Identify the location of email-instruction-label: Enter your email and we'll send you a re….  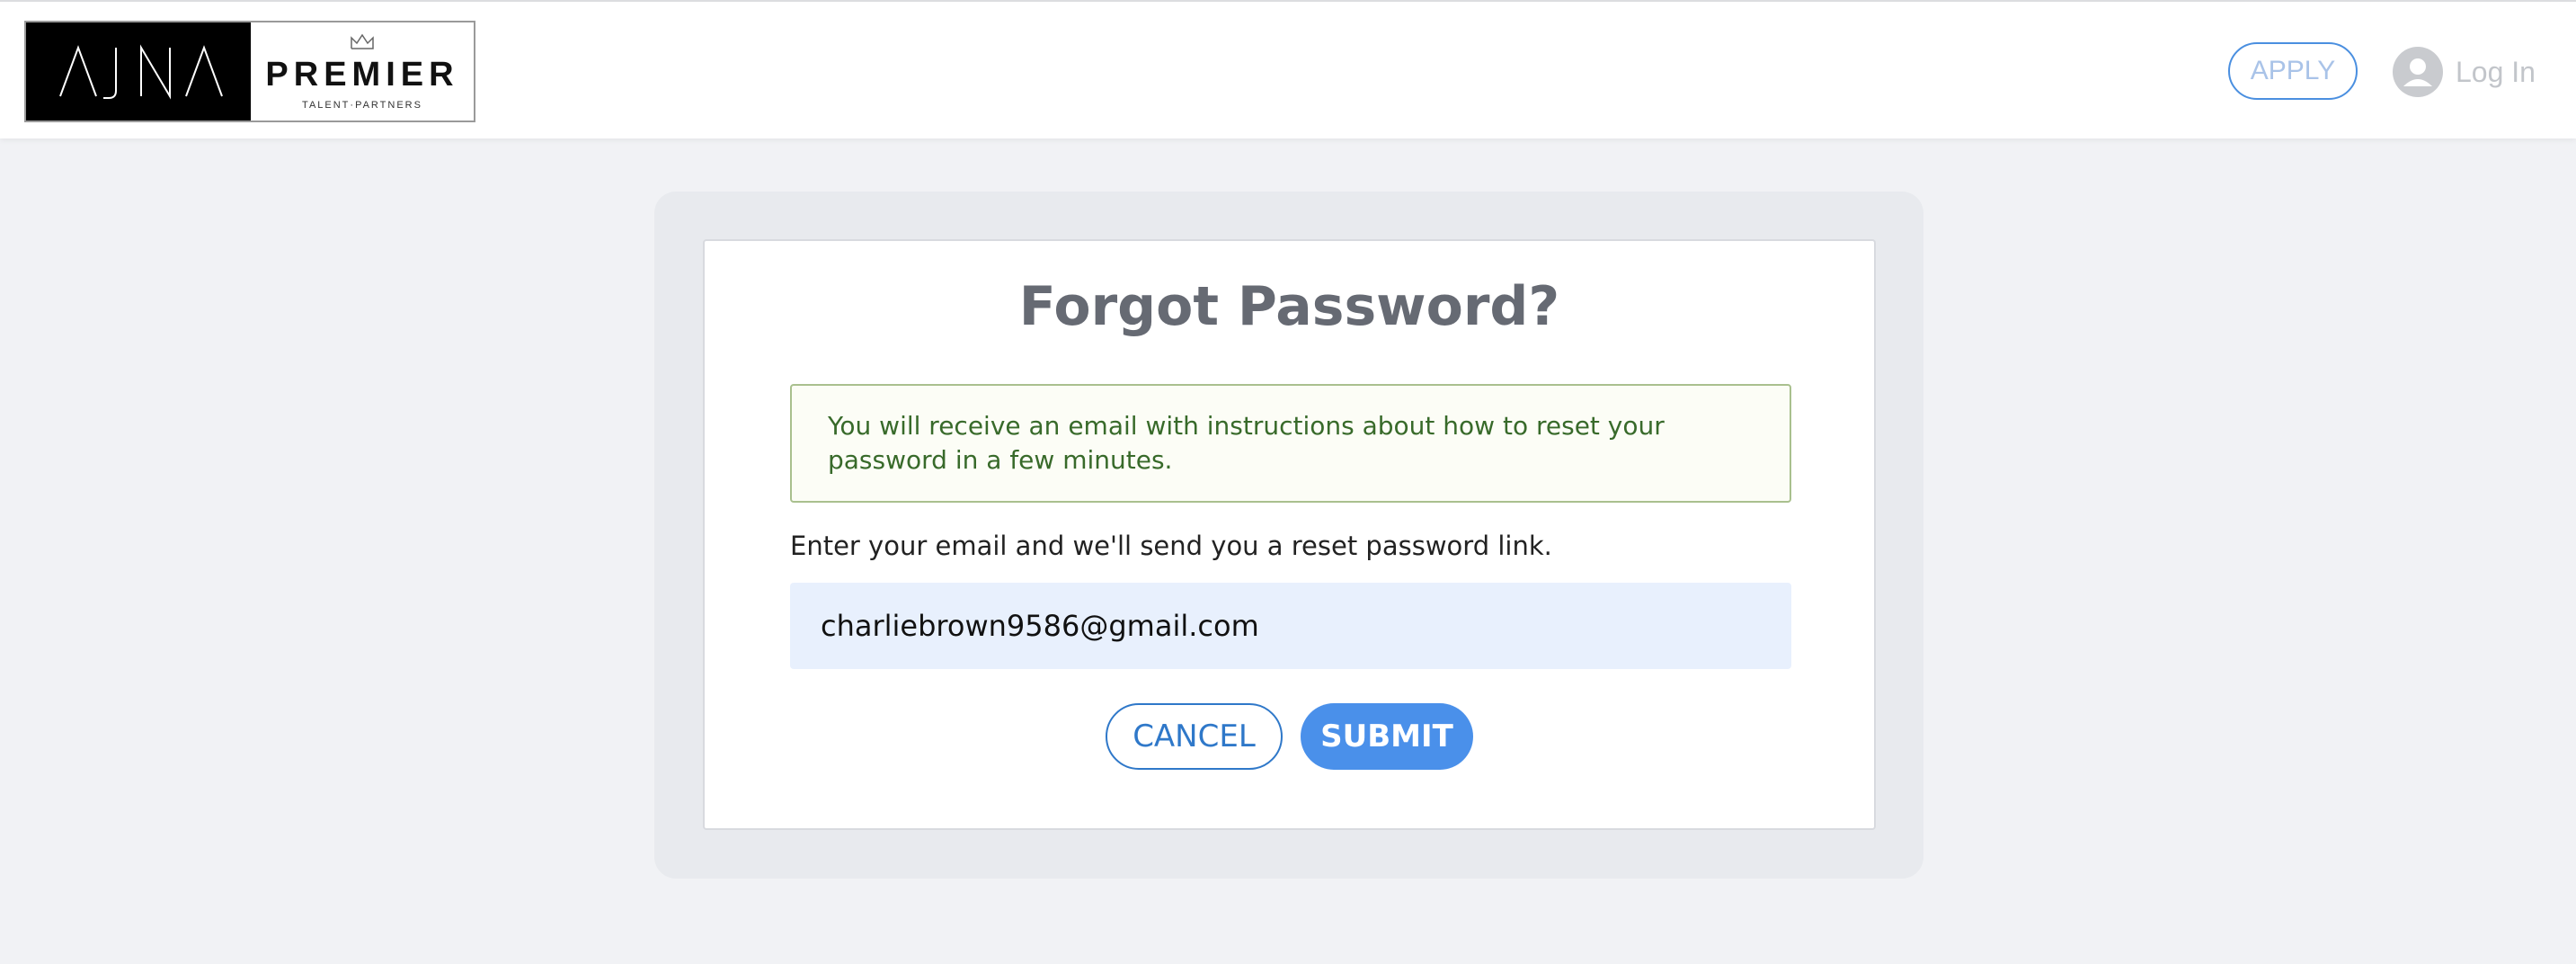
(1171, 546).